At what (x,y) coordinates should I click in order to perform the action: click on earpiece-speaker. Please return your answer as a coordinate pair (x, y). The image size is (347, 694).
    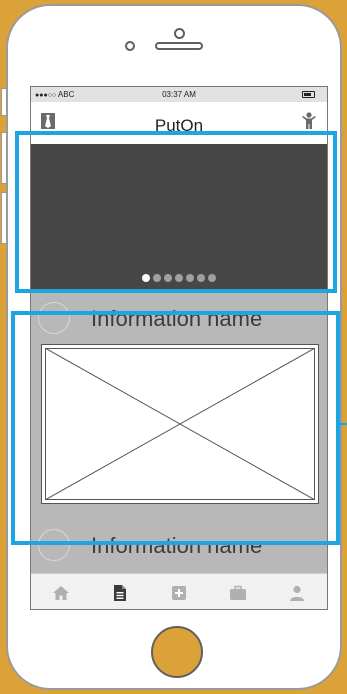
    Looking at the image, I should click on (179, 46).